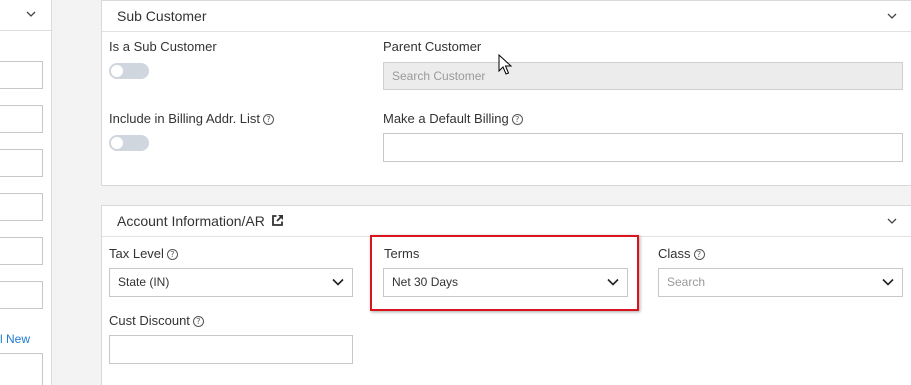  Describe the element at coordinates (149, 320) in the screenshot. I see `cust-discount-label-text: Cust Discount` at that location.